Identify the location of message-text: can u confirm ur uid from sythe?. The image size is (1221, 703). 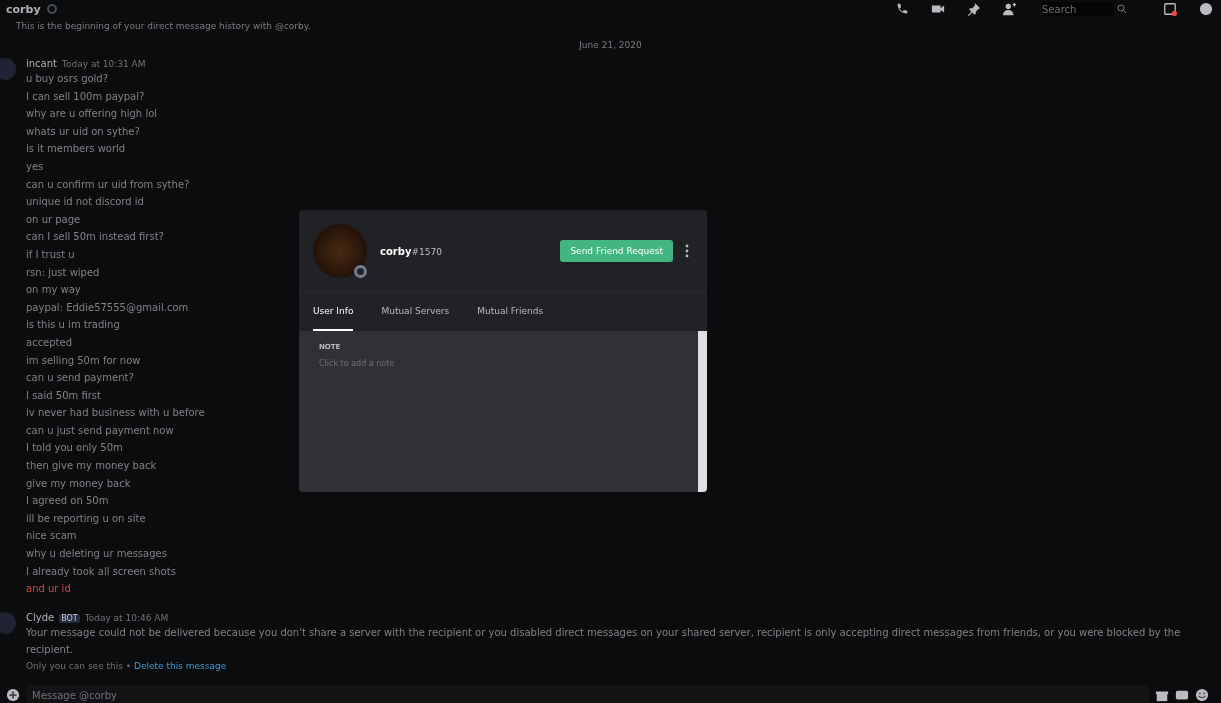
(108, 184).